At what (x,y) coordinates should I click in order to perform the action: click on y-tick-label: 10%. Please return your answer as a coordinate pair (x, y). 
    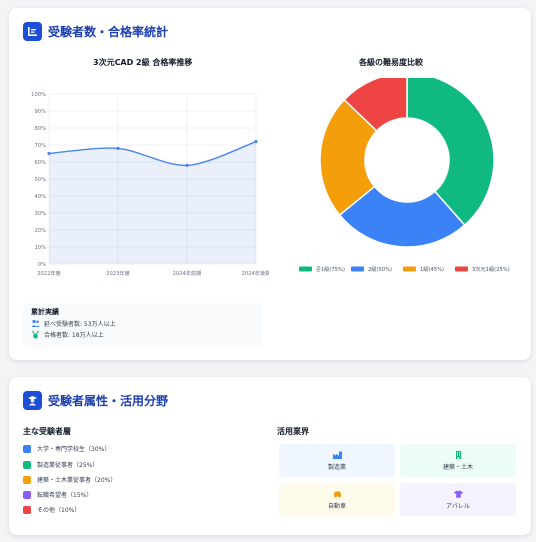
    Looking at the image, I should click on (40, 248).